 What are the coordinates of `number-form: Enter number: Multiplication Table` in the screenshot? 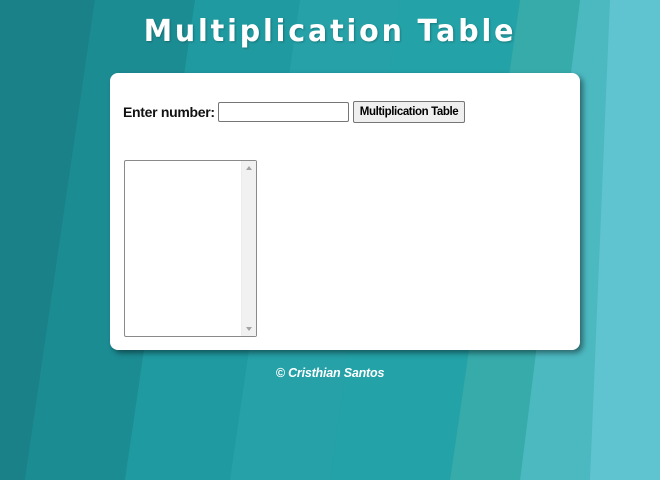 It's located at (294, 112).